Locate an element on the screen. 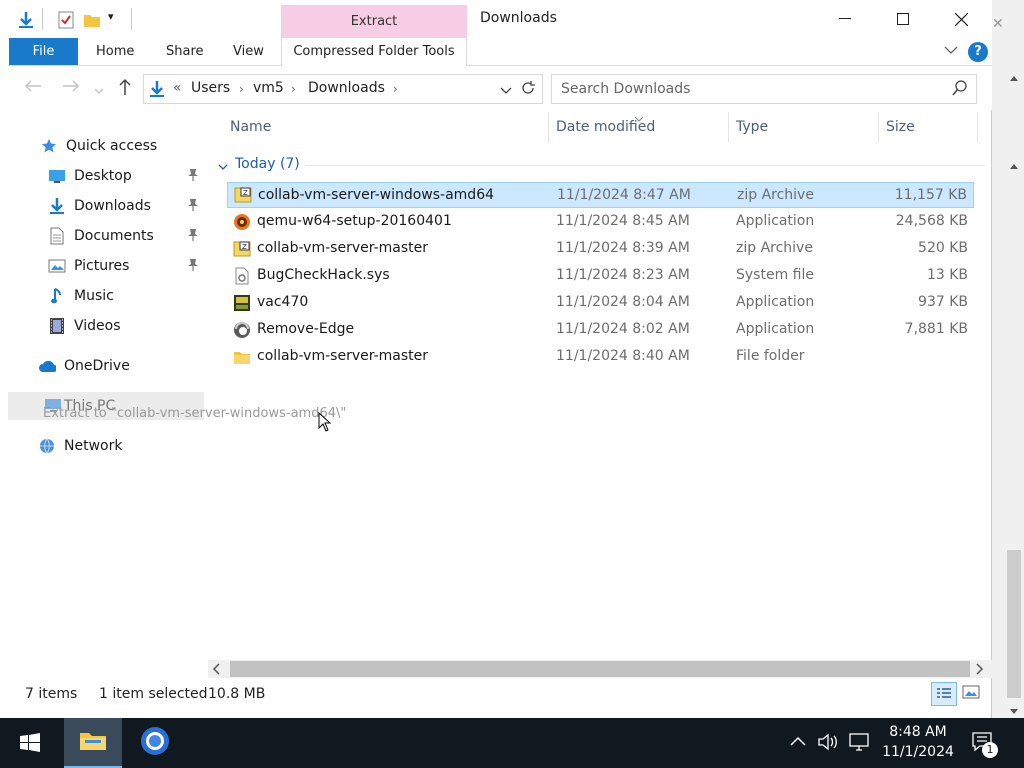  vertical-scroll-thumb is located at coordinates (1014, 624).